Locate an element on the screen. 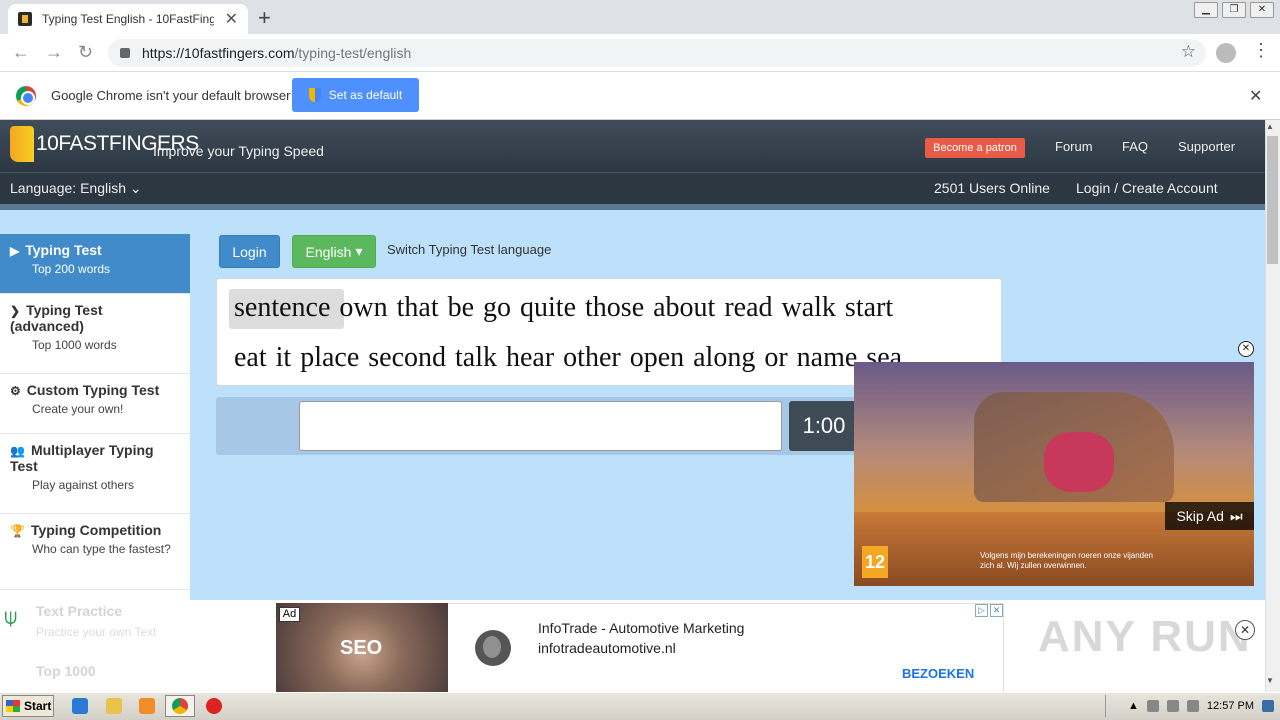  set-default-button: Set as default is located at coordinates (355, 95).